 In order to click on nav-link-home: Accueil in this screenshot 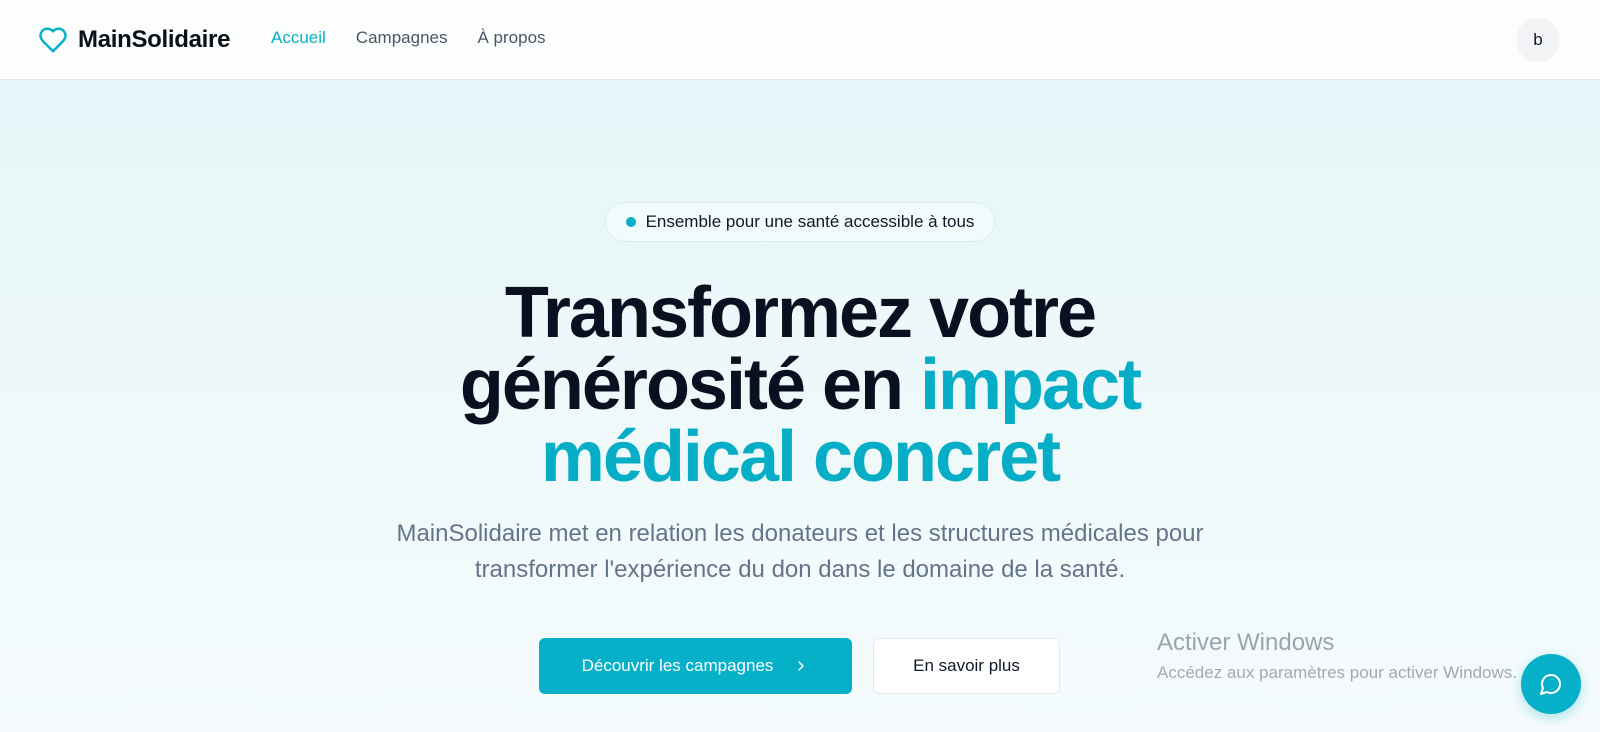, I will do `click(298, 38)`.